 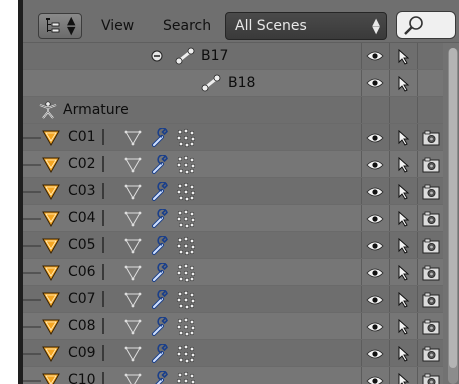 What do you see at coordinates (233, 272) in the screenshot?
I see `list-item: C06` at bounding box center [233, 272].